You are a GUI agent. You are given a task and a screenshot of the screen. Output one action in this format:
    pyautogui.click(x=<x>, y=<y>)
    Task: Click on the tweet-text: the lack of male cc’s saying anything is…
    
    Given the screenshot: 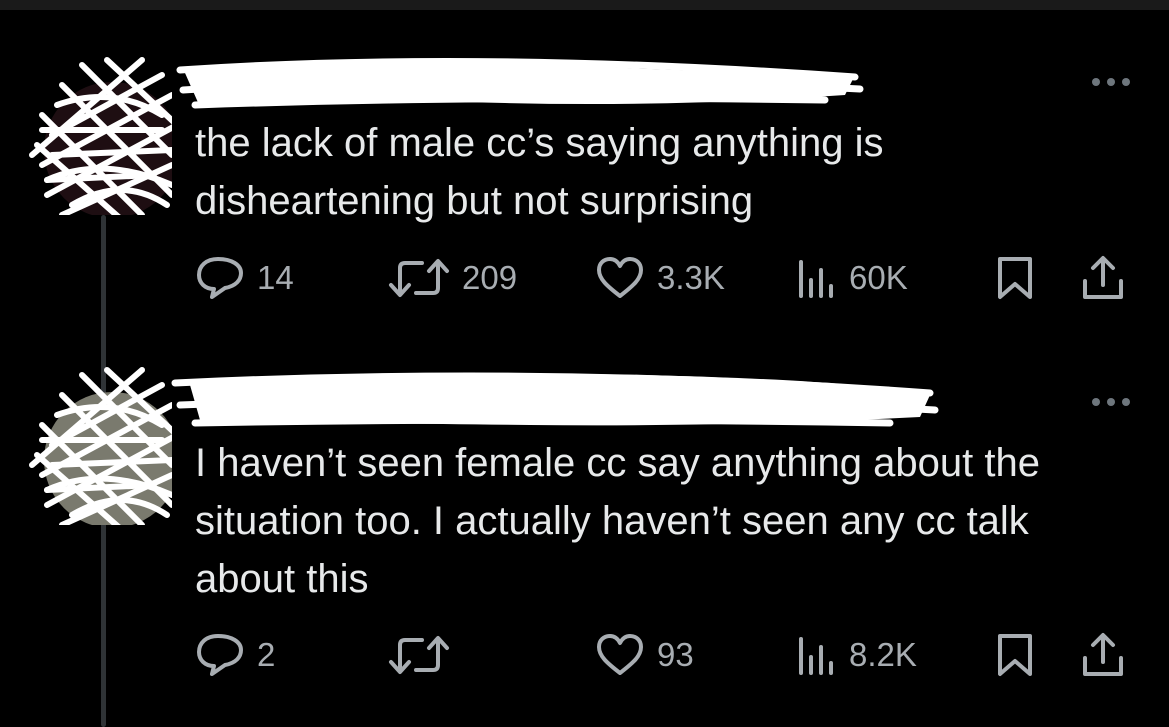 What is the action you would take?
    pyautogui.click(x=545, y=172)
    